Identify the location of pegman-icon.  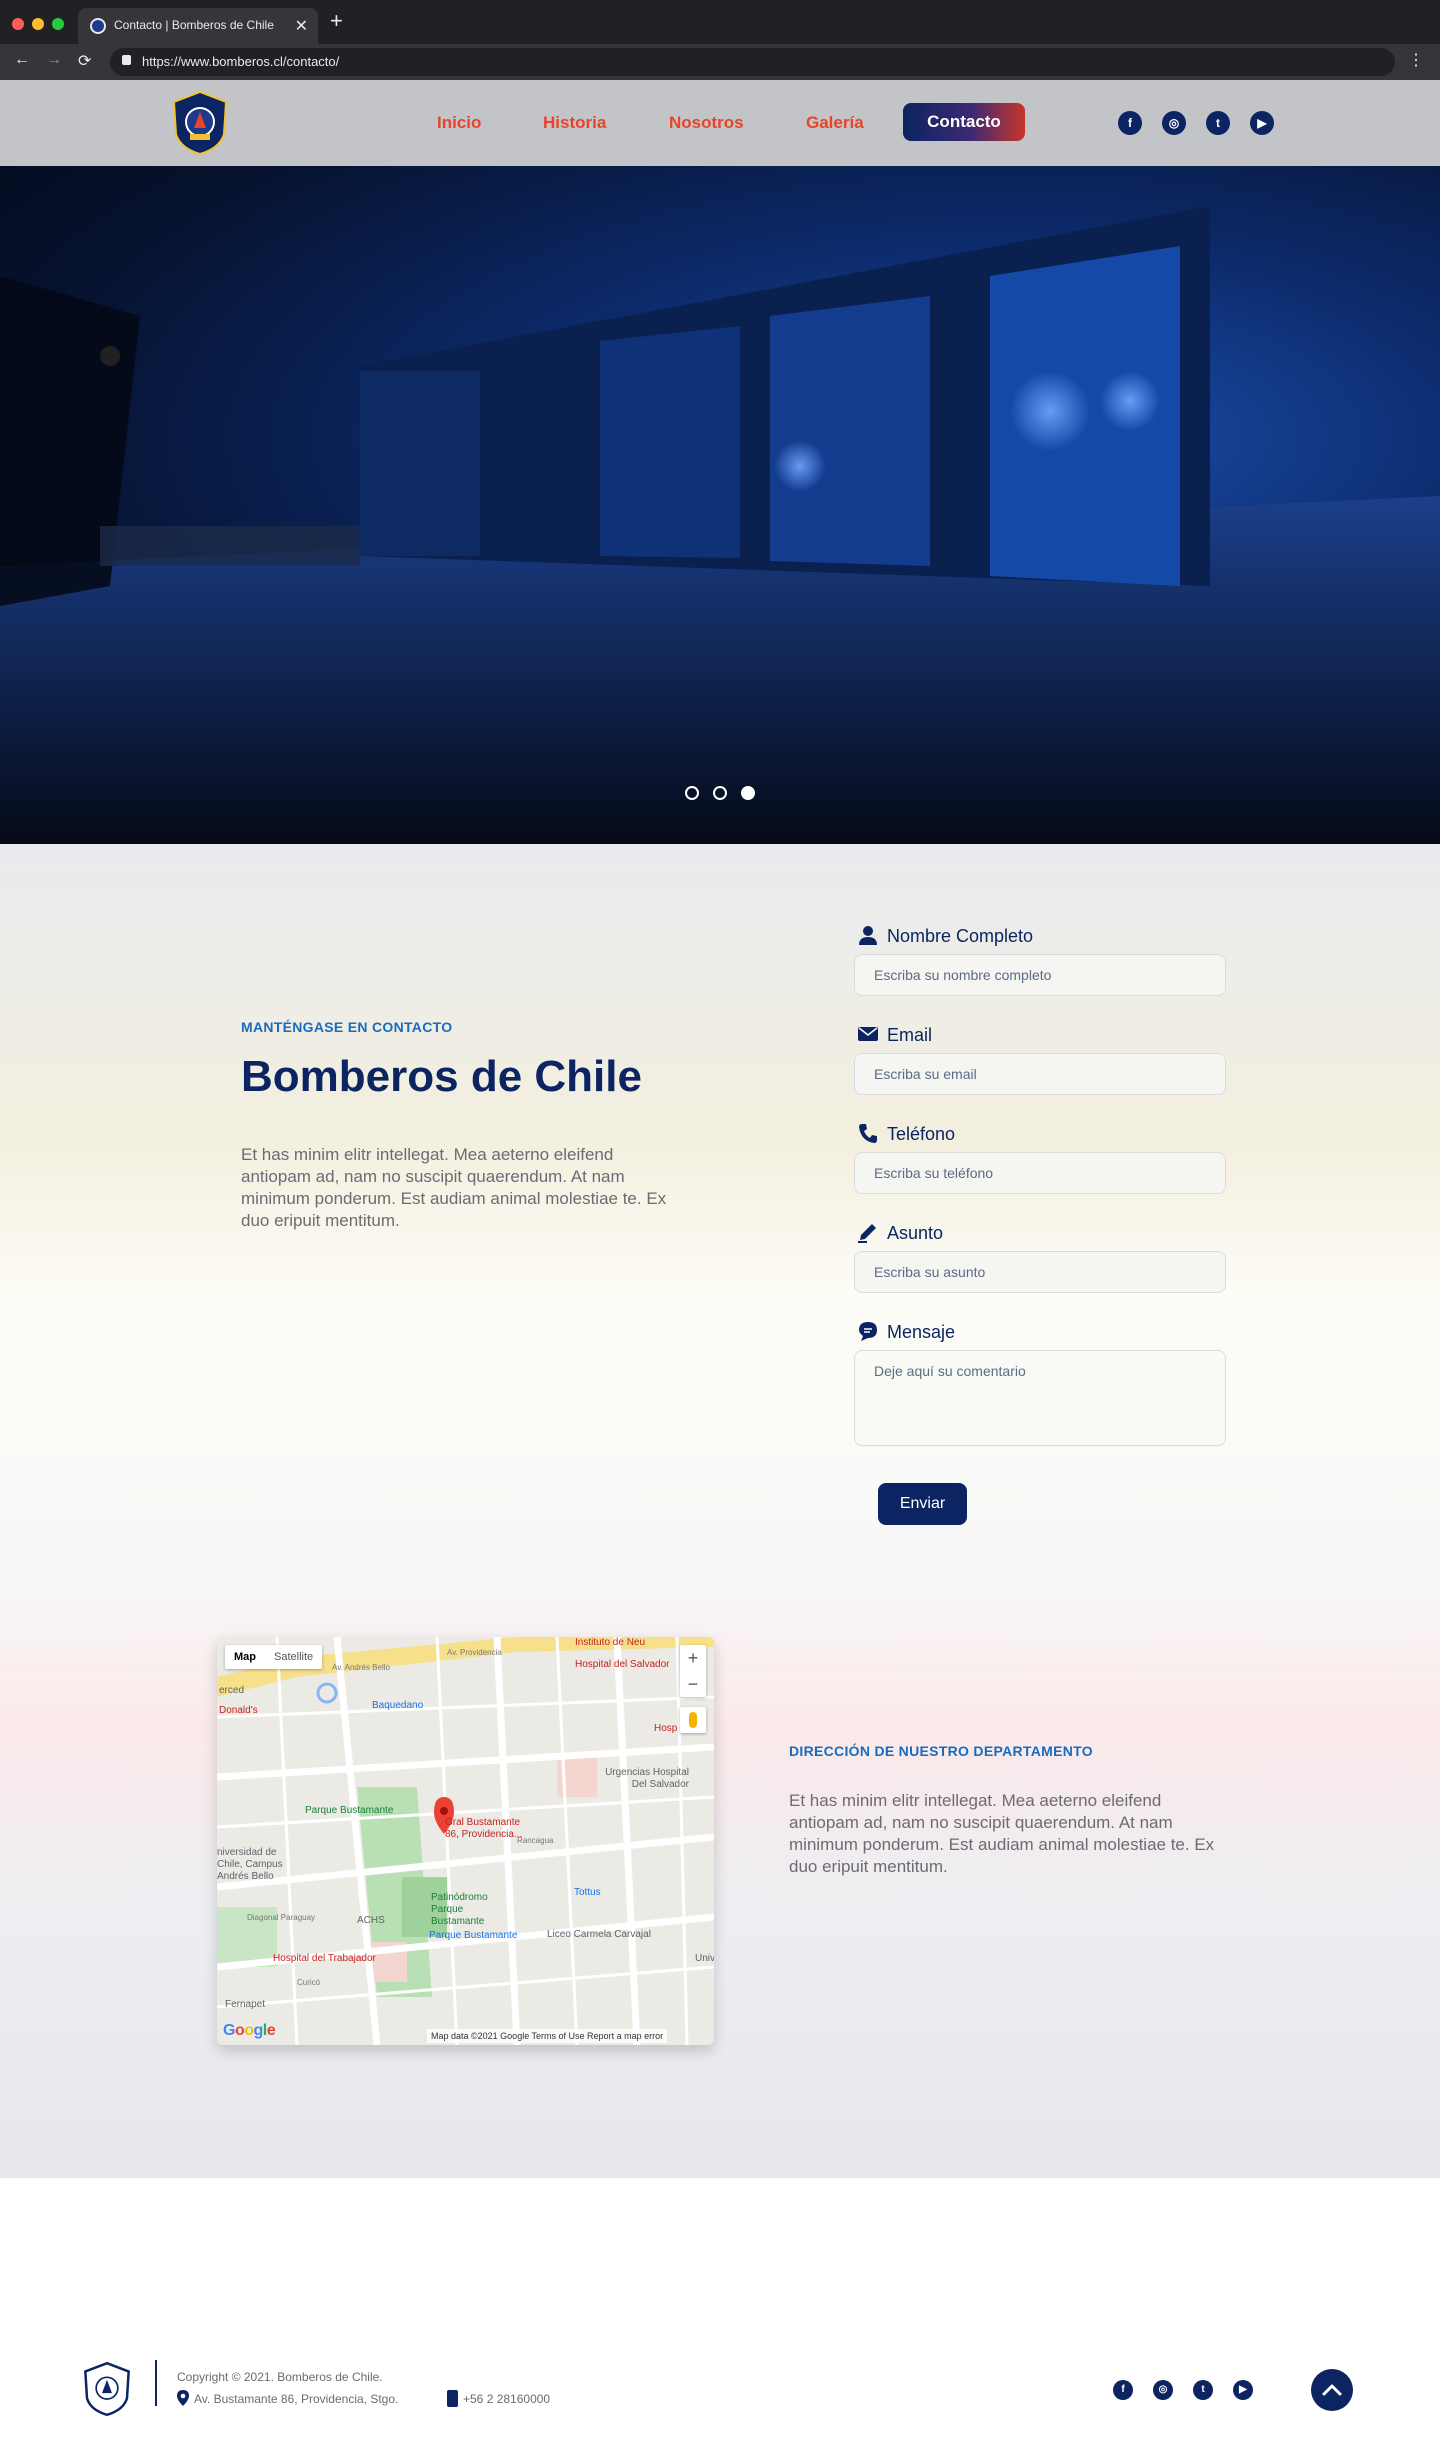
(693, 1720).